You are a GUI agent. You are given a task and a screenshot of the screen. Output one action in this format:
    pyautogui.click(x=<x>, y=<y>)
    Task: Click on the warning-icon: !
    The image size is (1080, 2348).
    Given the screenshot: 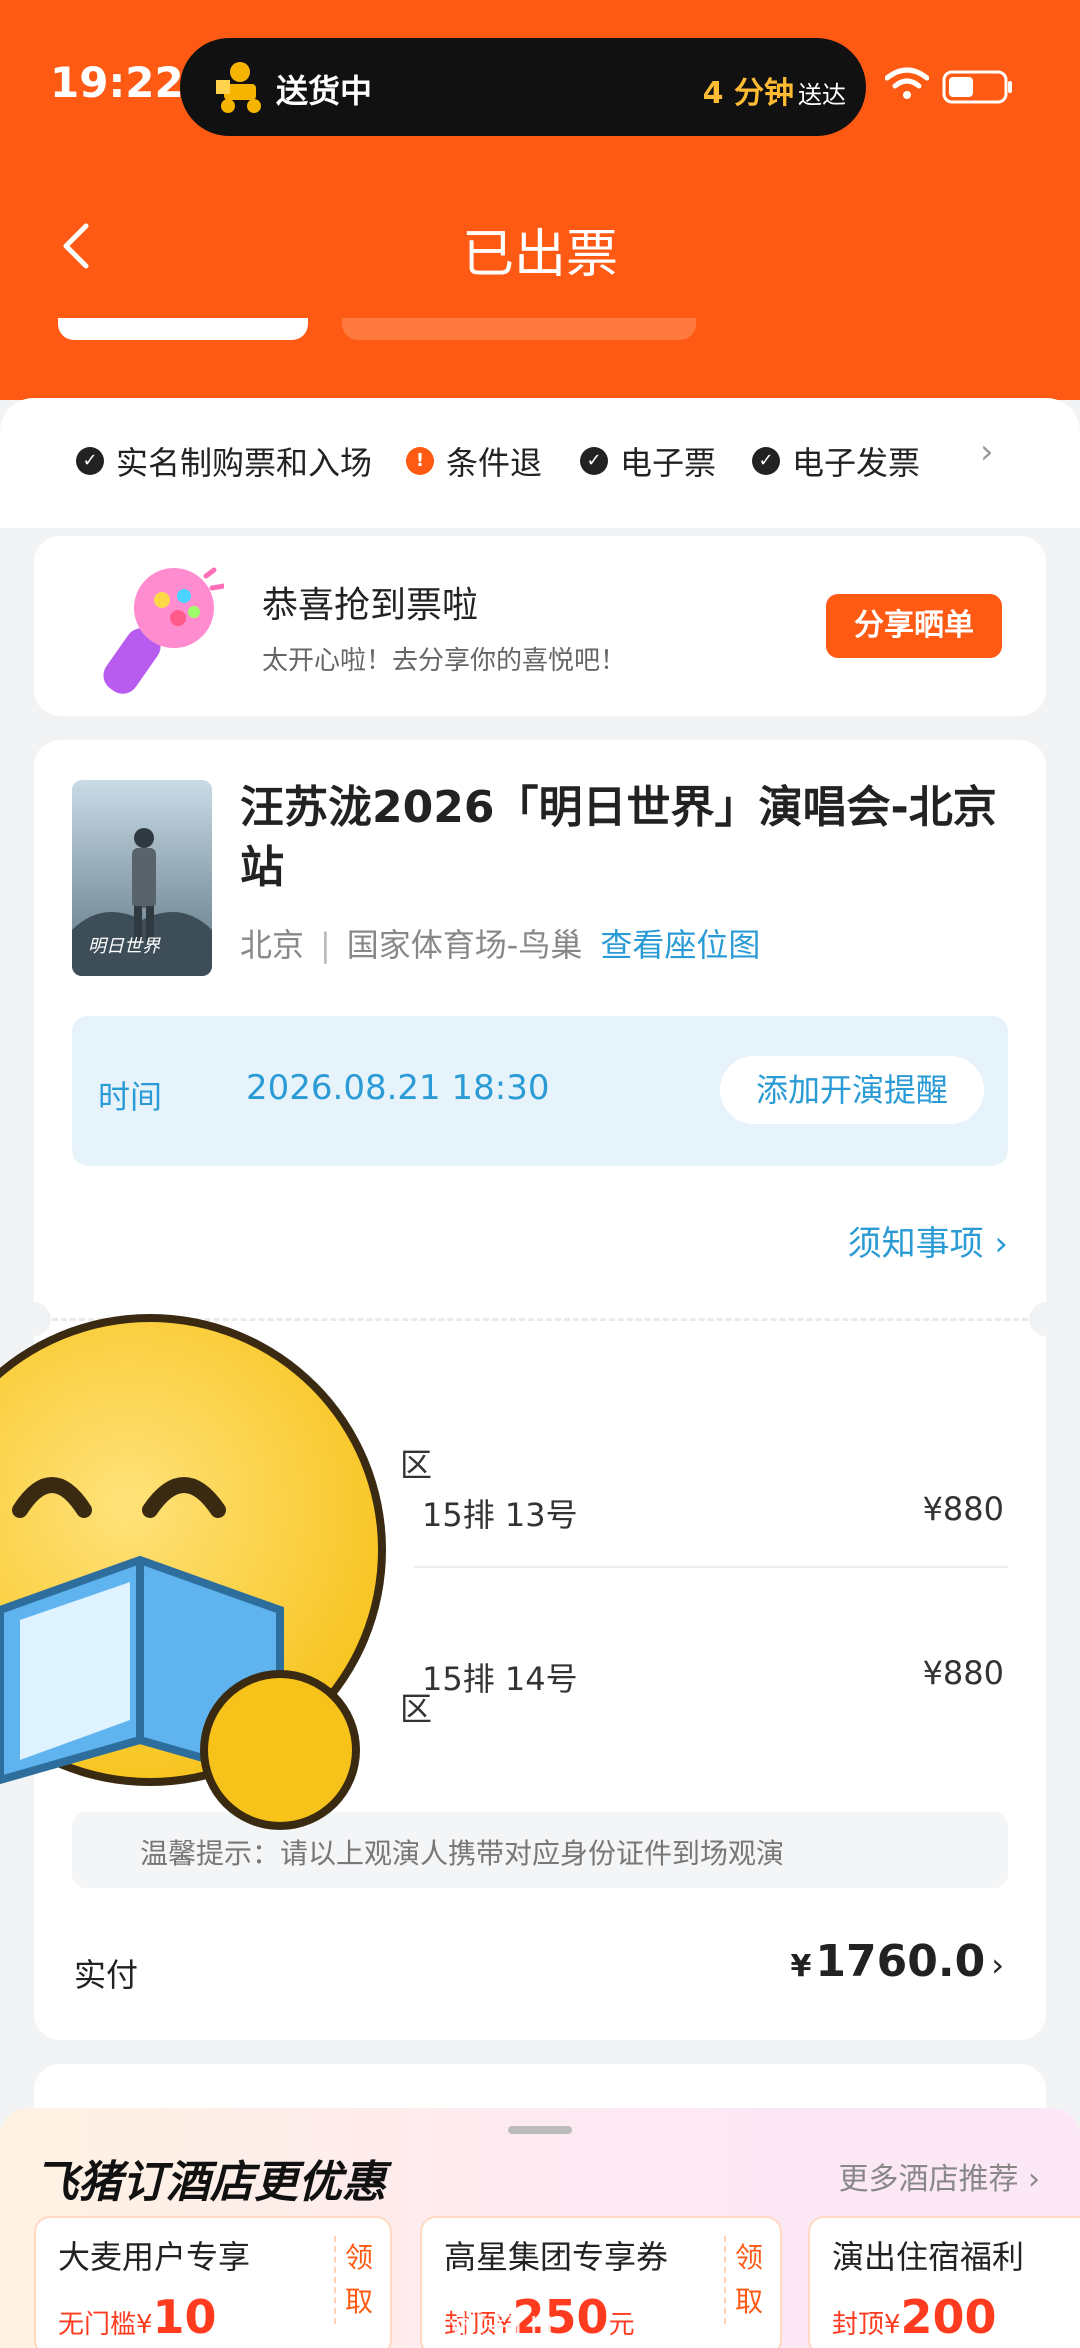 What is the action you would take?
    pyautogui.click(x=420, y=461)
    